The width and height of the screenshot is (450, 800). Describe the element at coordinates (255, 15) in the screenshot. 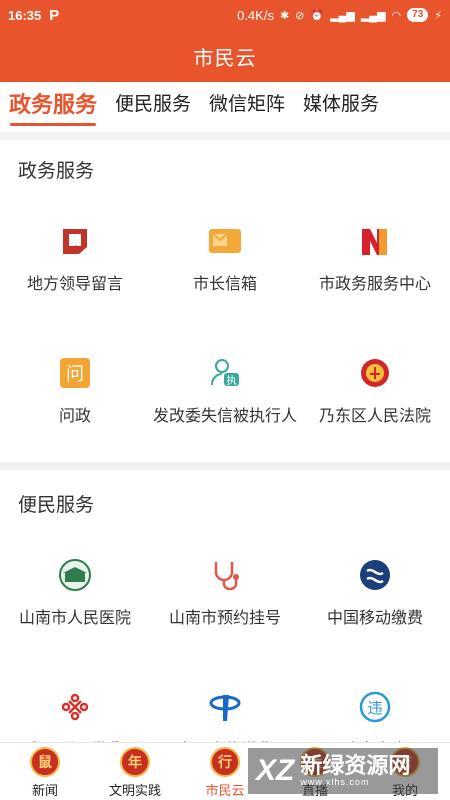

I see `network-speed: 0.4K/s` at that location.